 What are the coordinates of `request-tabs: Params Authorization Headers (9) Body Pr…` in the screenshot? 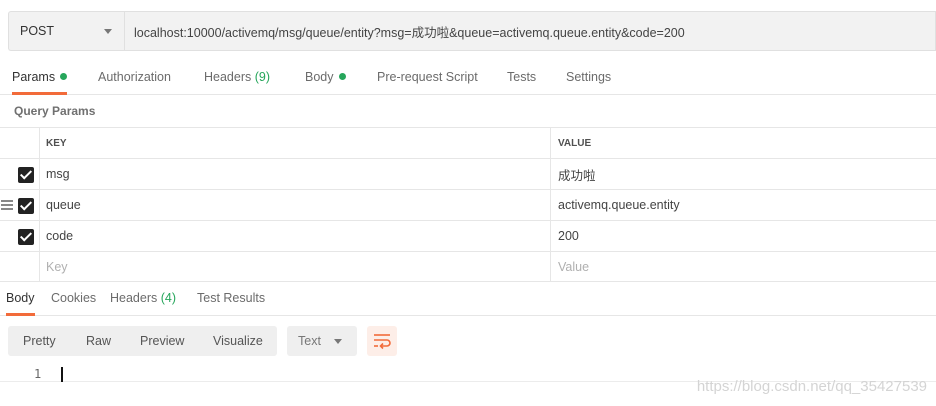 It's located at (468, 78).